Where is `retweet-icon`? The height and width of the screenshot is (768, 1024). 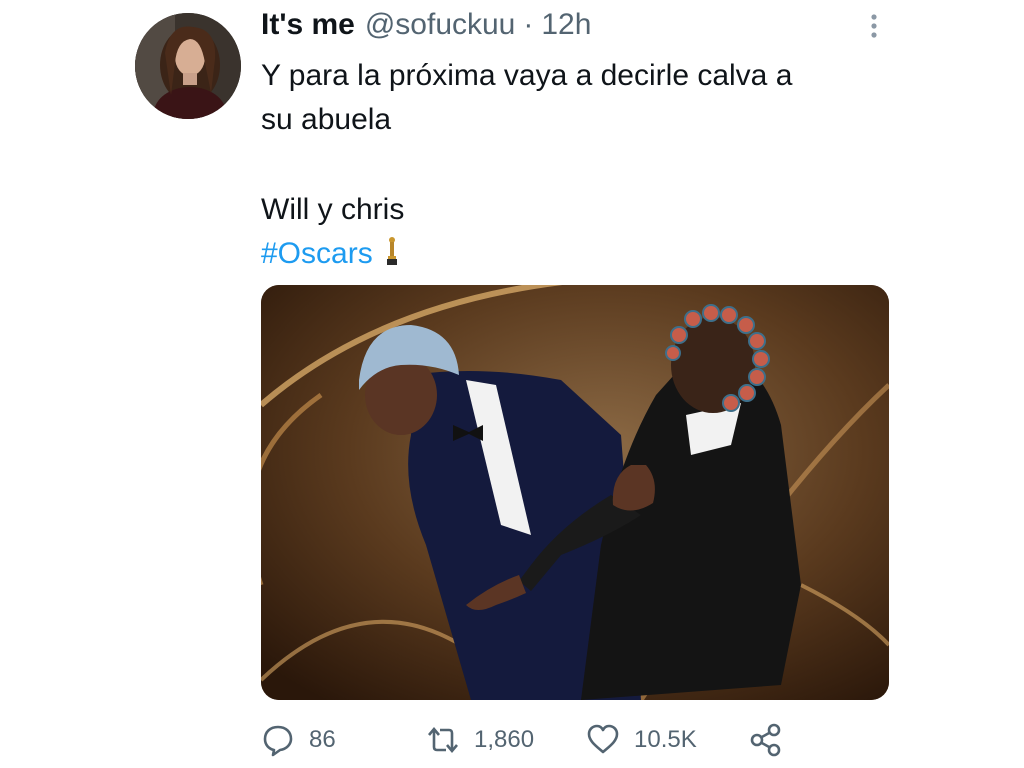
retweet-icon is located at coordinates (443, 740).